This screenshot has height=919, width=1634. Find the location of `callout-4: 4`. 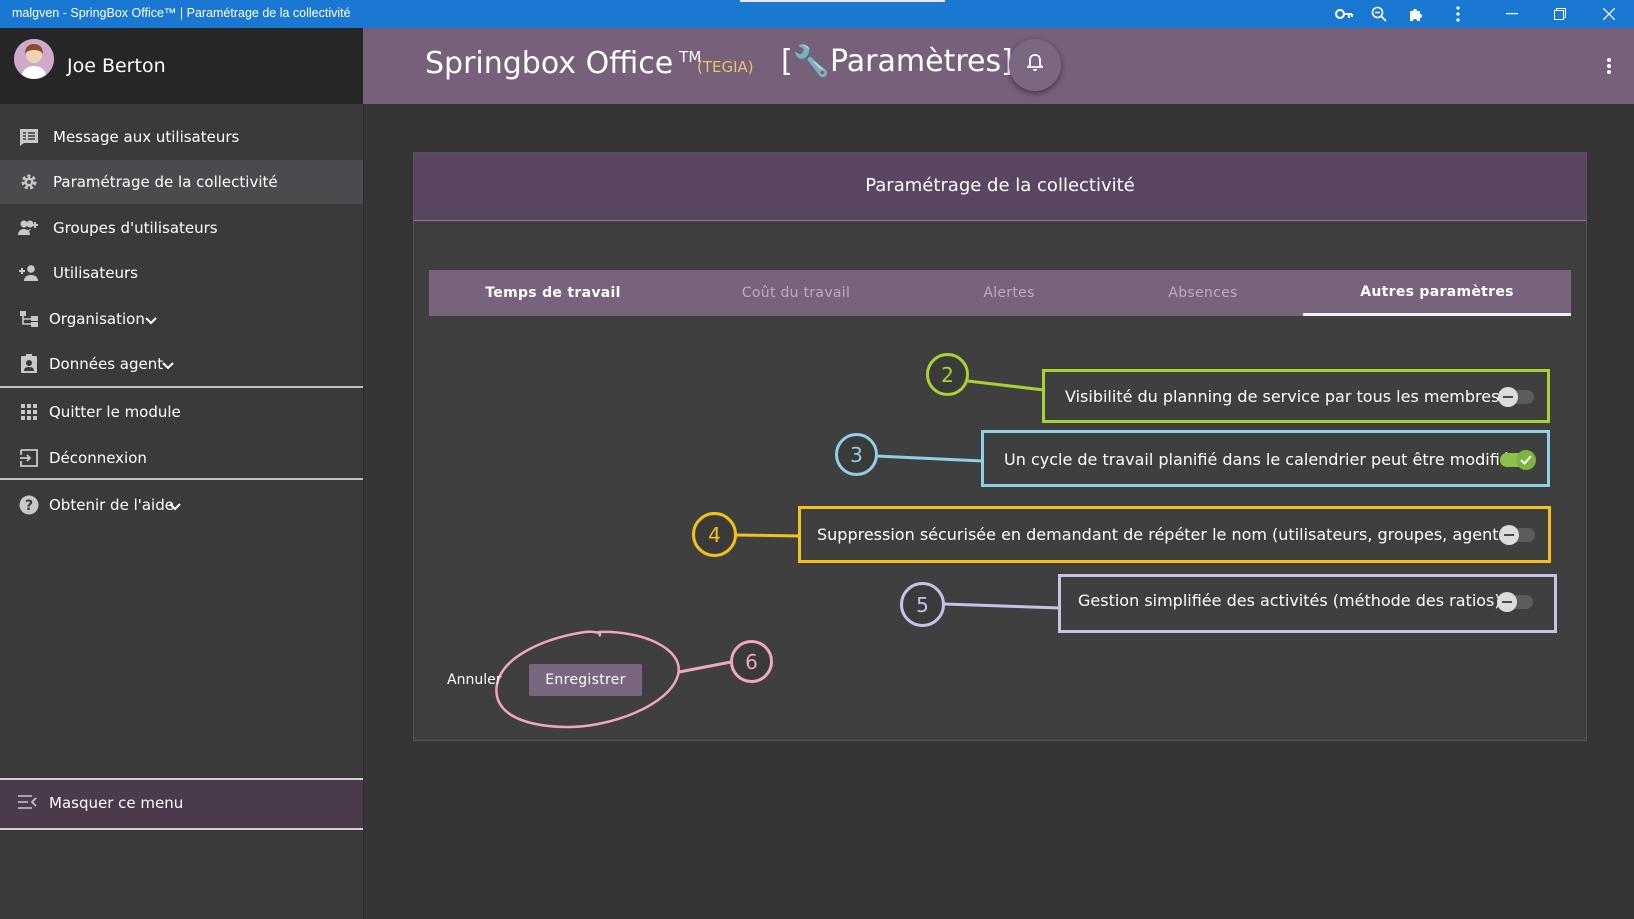

callout-4: 4 is located at coordinates (714, 534).